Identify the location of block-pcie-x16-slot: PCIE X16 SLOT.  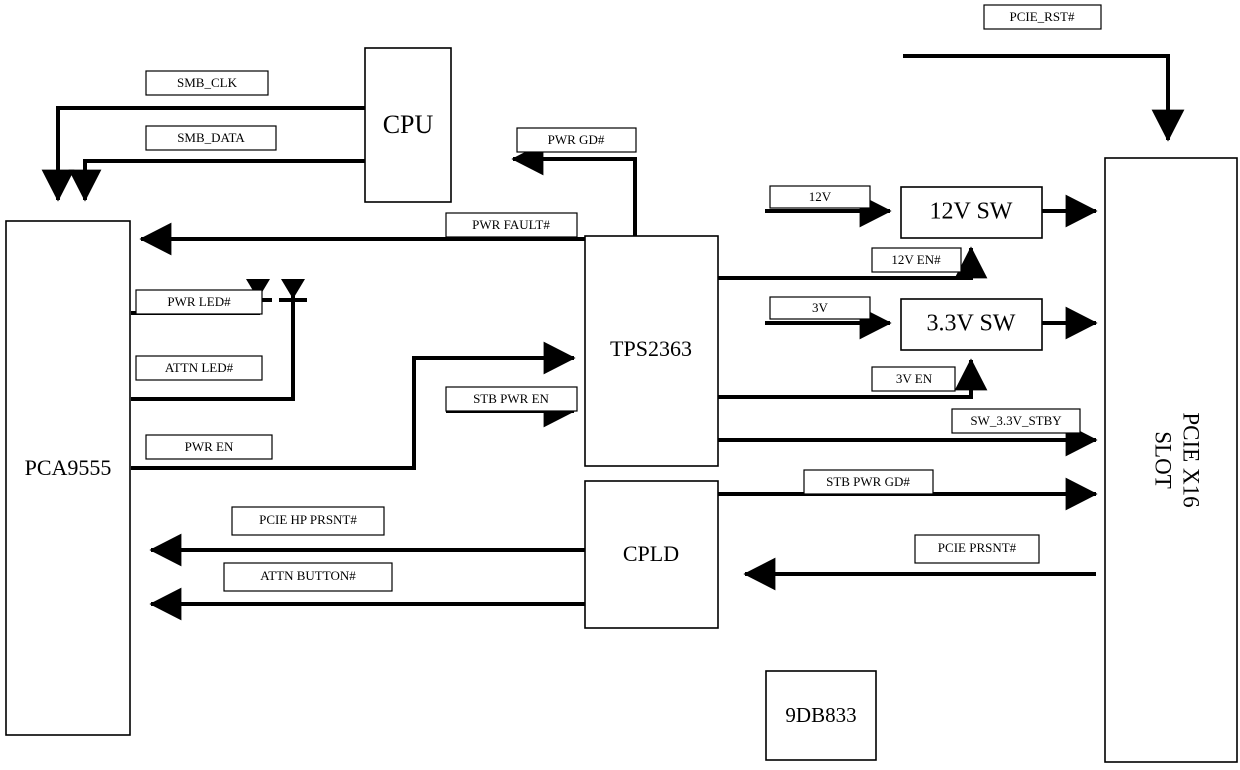
(1171, 460).